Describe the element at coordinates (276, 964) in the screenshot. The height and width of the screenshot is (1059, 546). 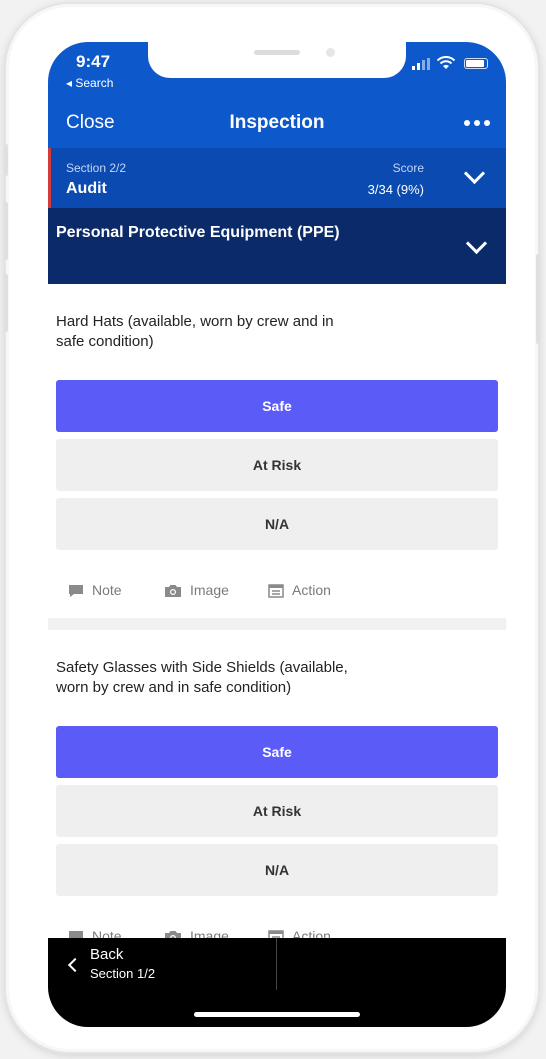
I see `bottom-divider` at that location.